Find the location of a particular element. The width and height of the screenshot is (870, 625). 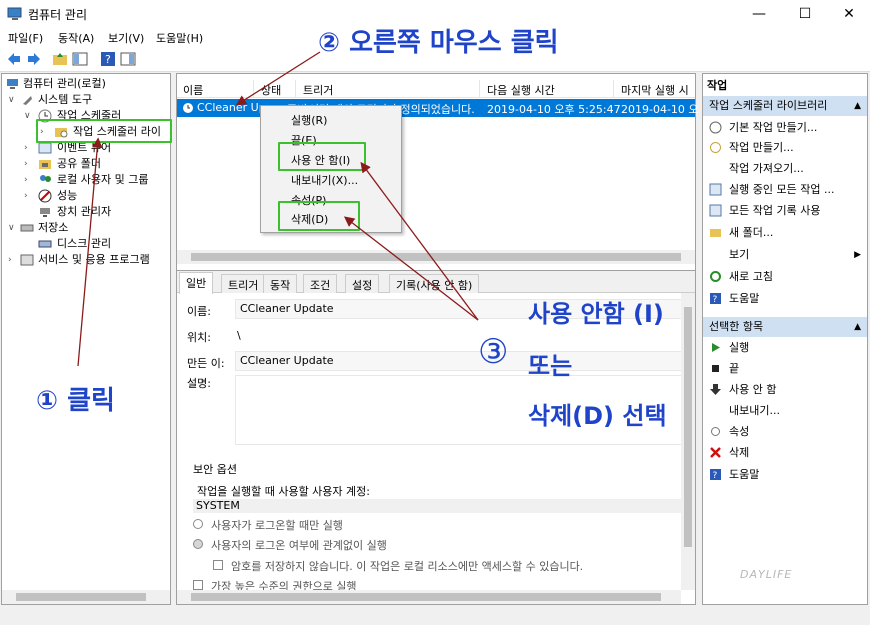

annotation-step3-line1: 사용 안함 (I) is located at coordinates (596, 314).